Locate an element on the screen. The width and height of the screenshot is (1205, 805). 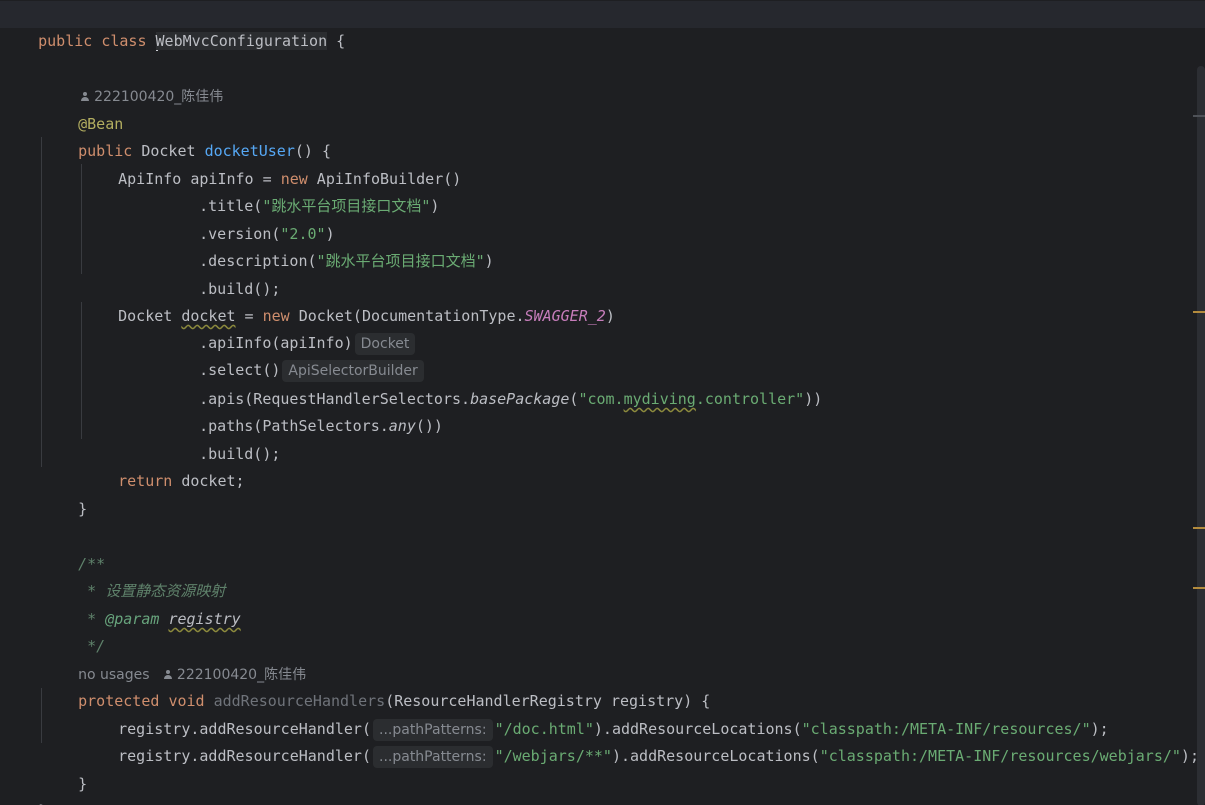
code-line: .select() ApiSelectorBuilder is located at coordinates (602, 356).